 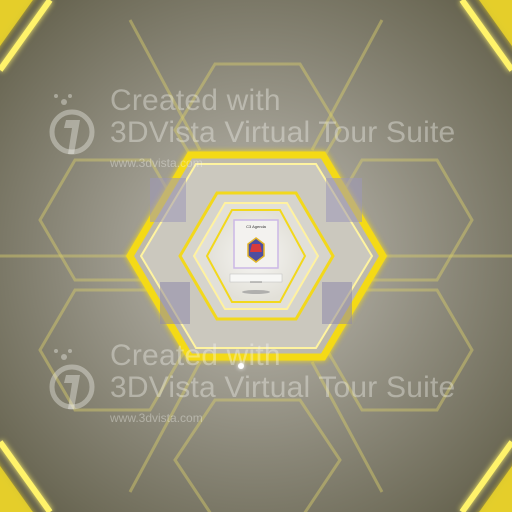 What do you see at coordinates (256, 249) in the screenshot?
I see `agenda-screen-label-area: C3 Agenda` at bounding box center [256, 249].